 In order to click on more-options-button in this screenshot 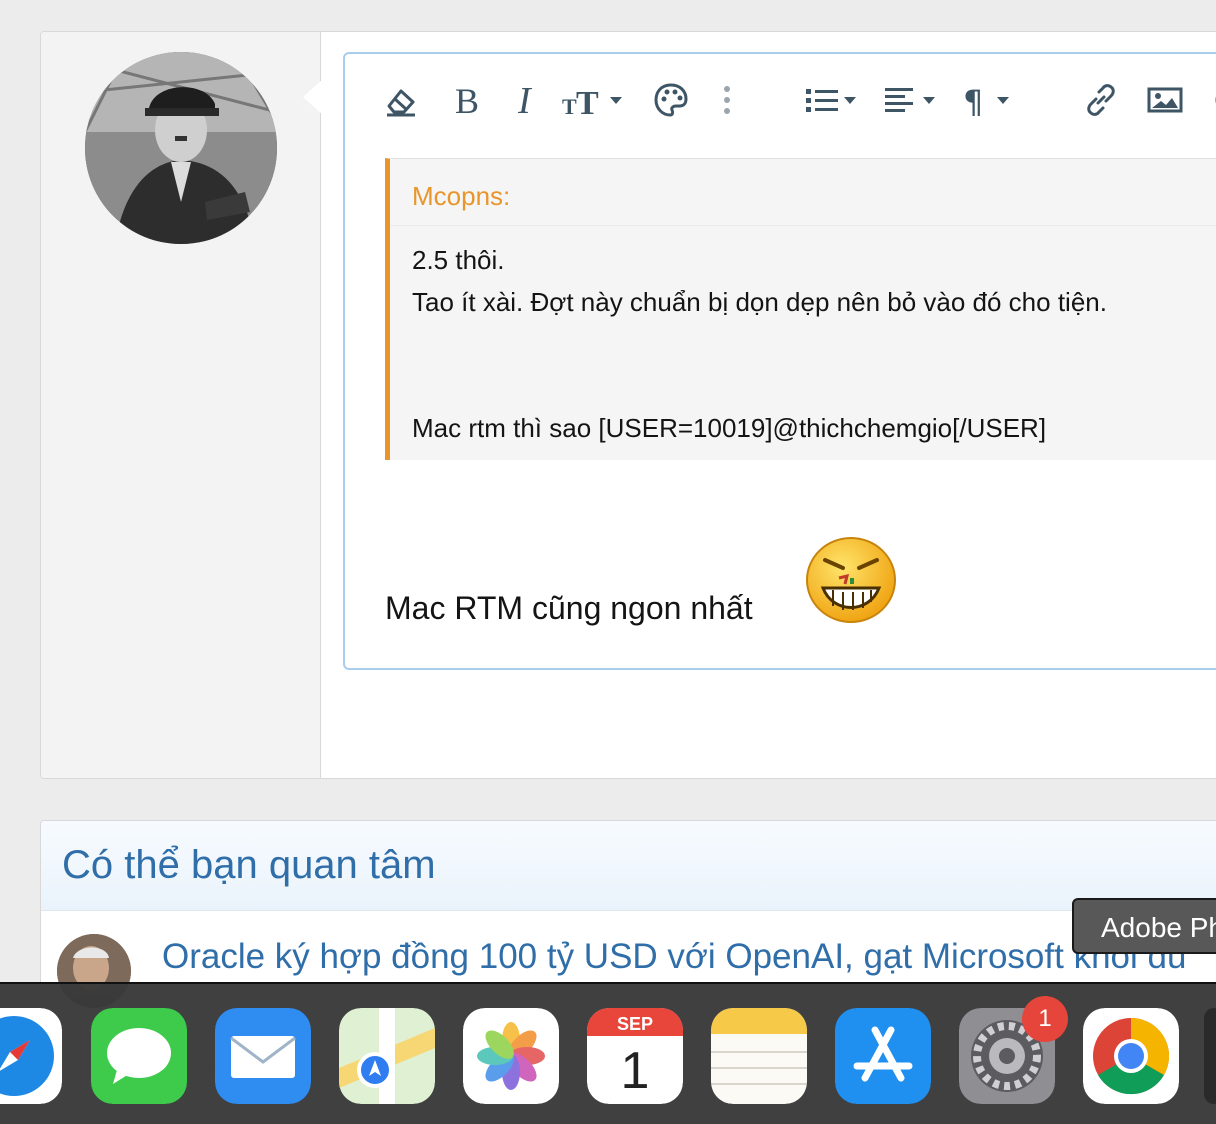, I will do `click(727, 100)`.